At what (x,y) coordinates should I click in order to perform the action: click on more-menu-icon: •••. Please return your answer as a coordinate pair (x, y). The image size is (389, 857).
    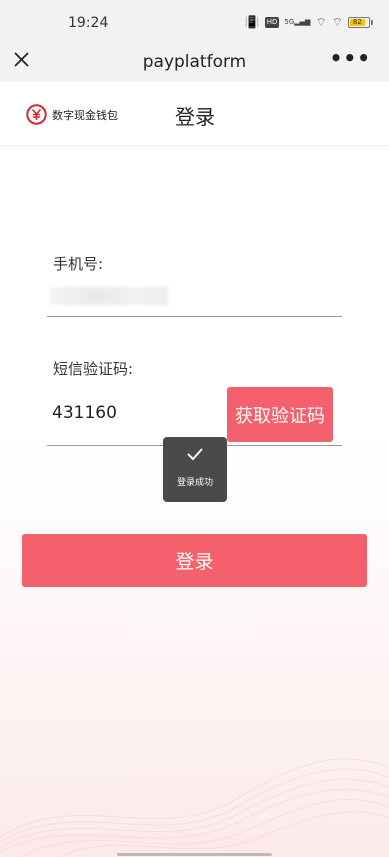
    Looking at the image, I should click on (350, 58).